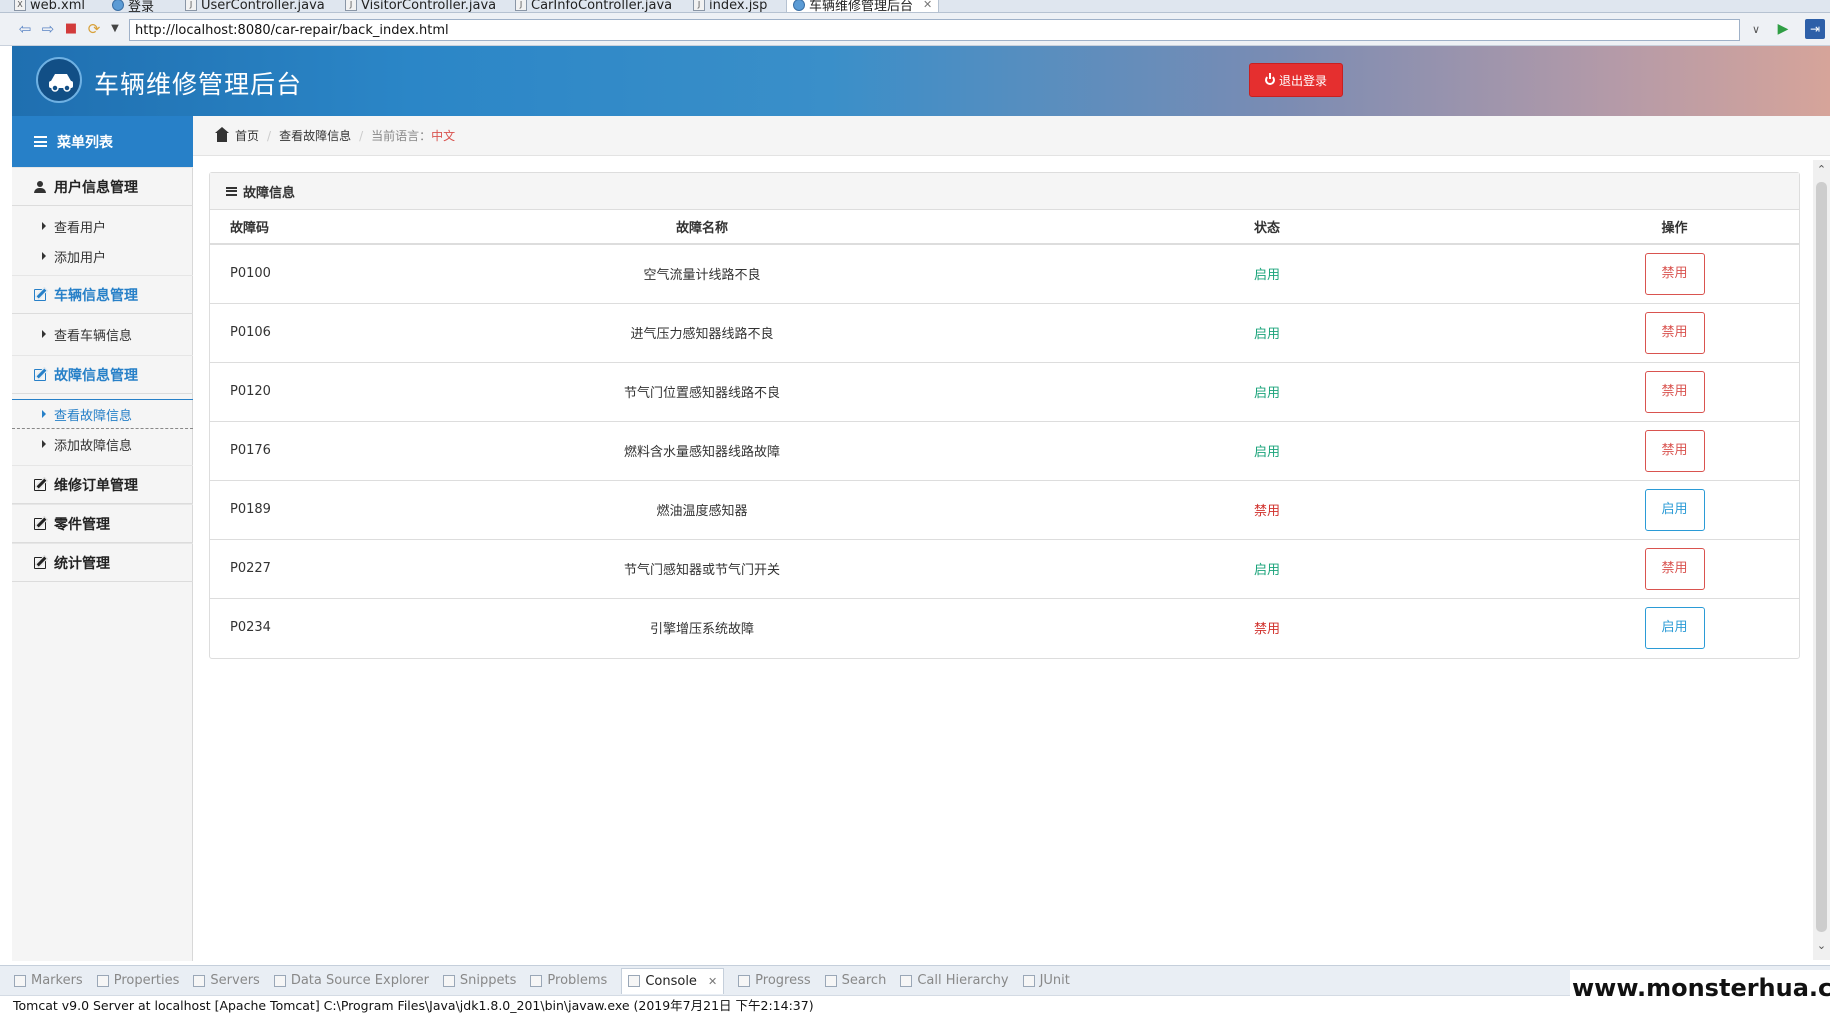  I want to click on sidebar-item-add-user: 添加用户, so click(102, 256).